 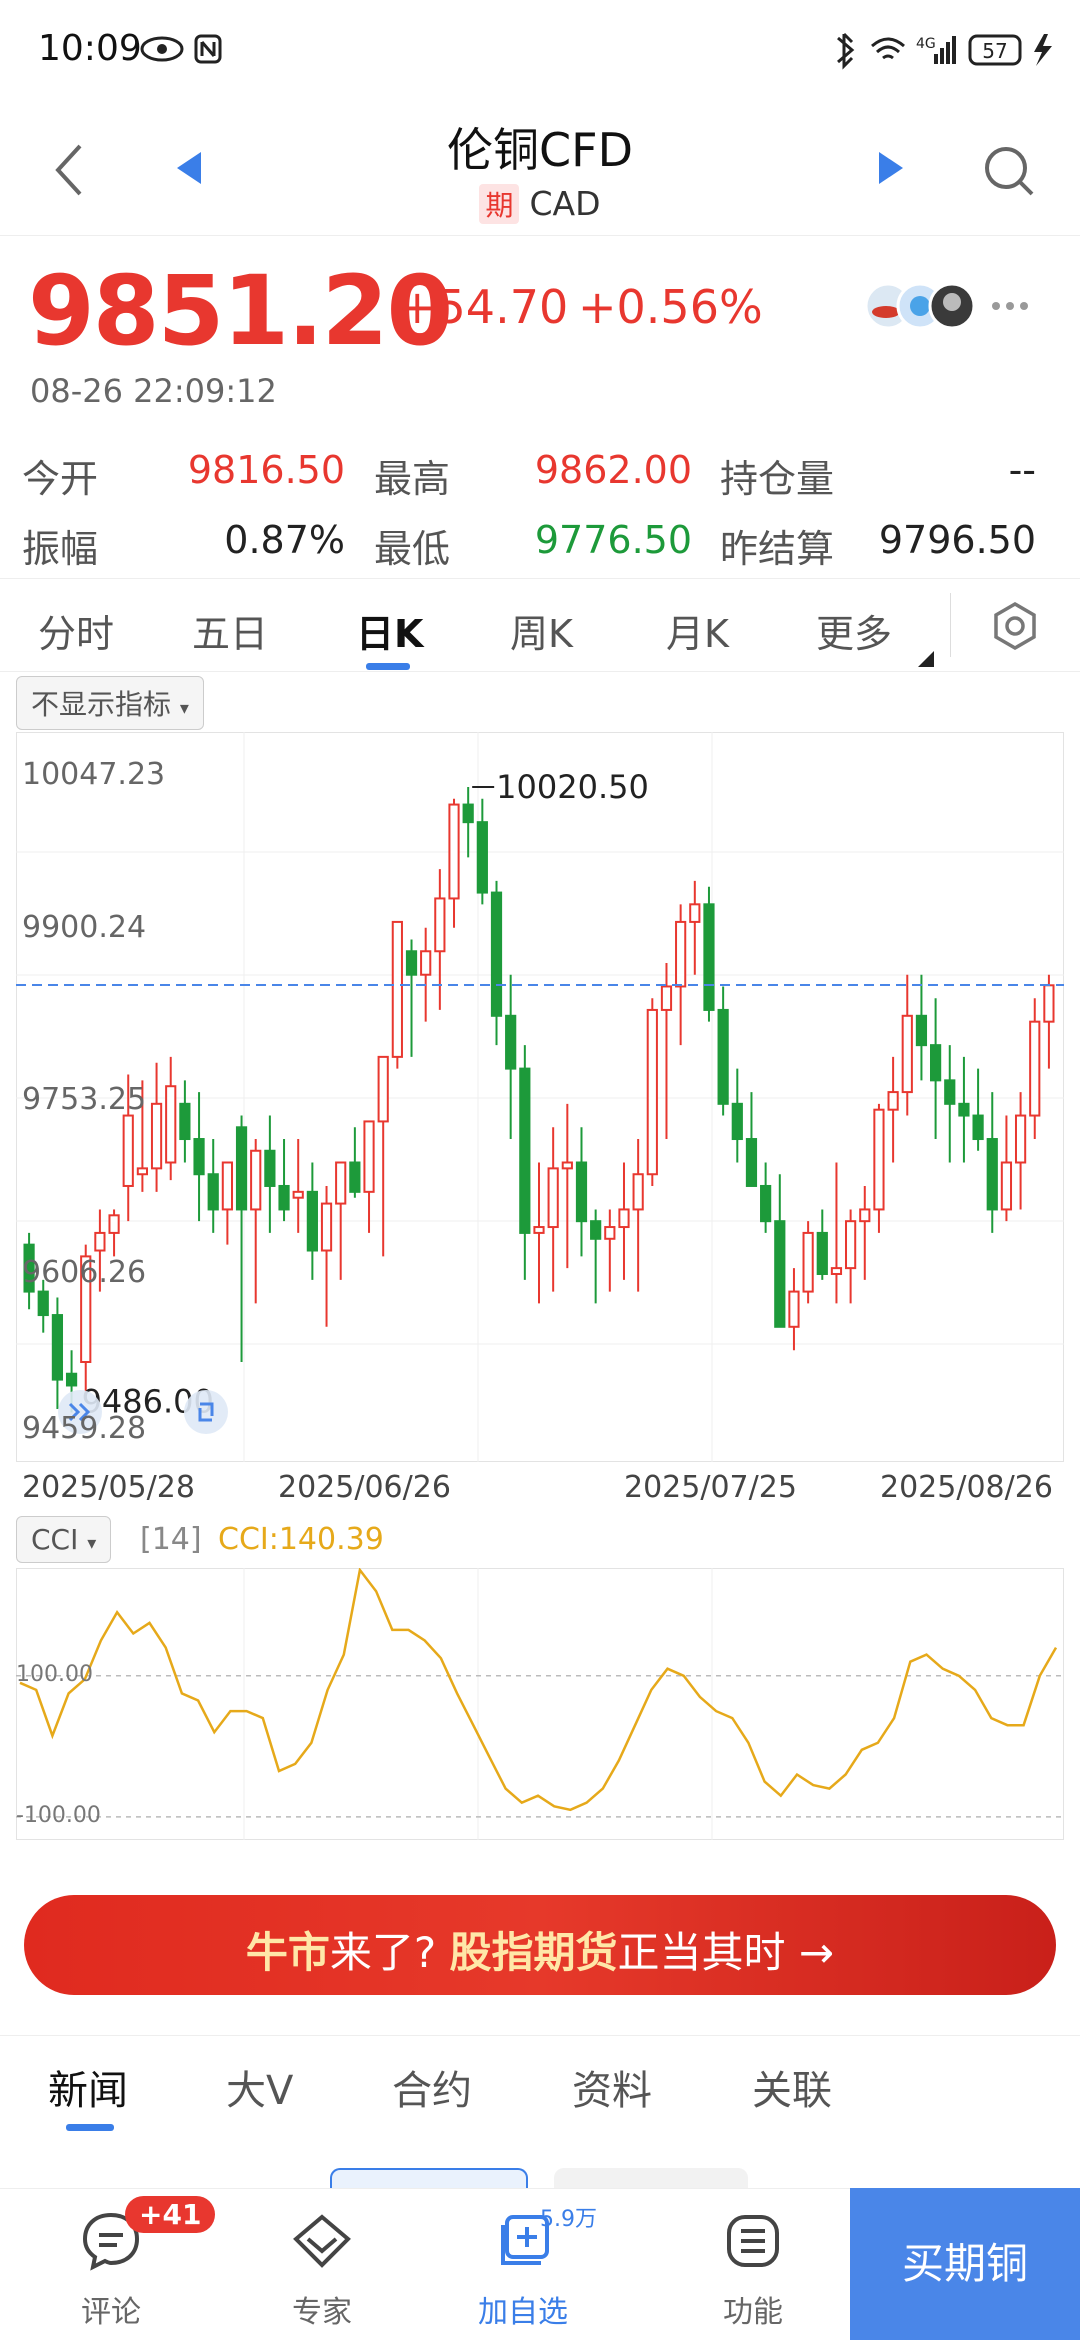 What do you see at coordinates (88, 2087) in the screenshot?
I see `content-tab: 新闻` at bounding box center [88, 2087].